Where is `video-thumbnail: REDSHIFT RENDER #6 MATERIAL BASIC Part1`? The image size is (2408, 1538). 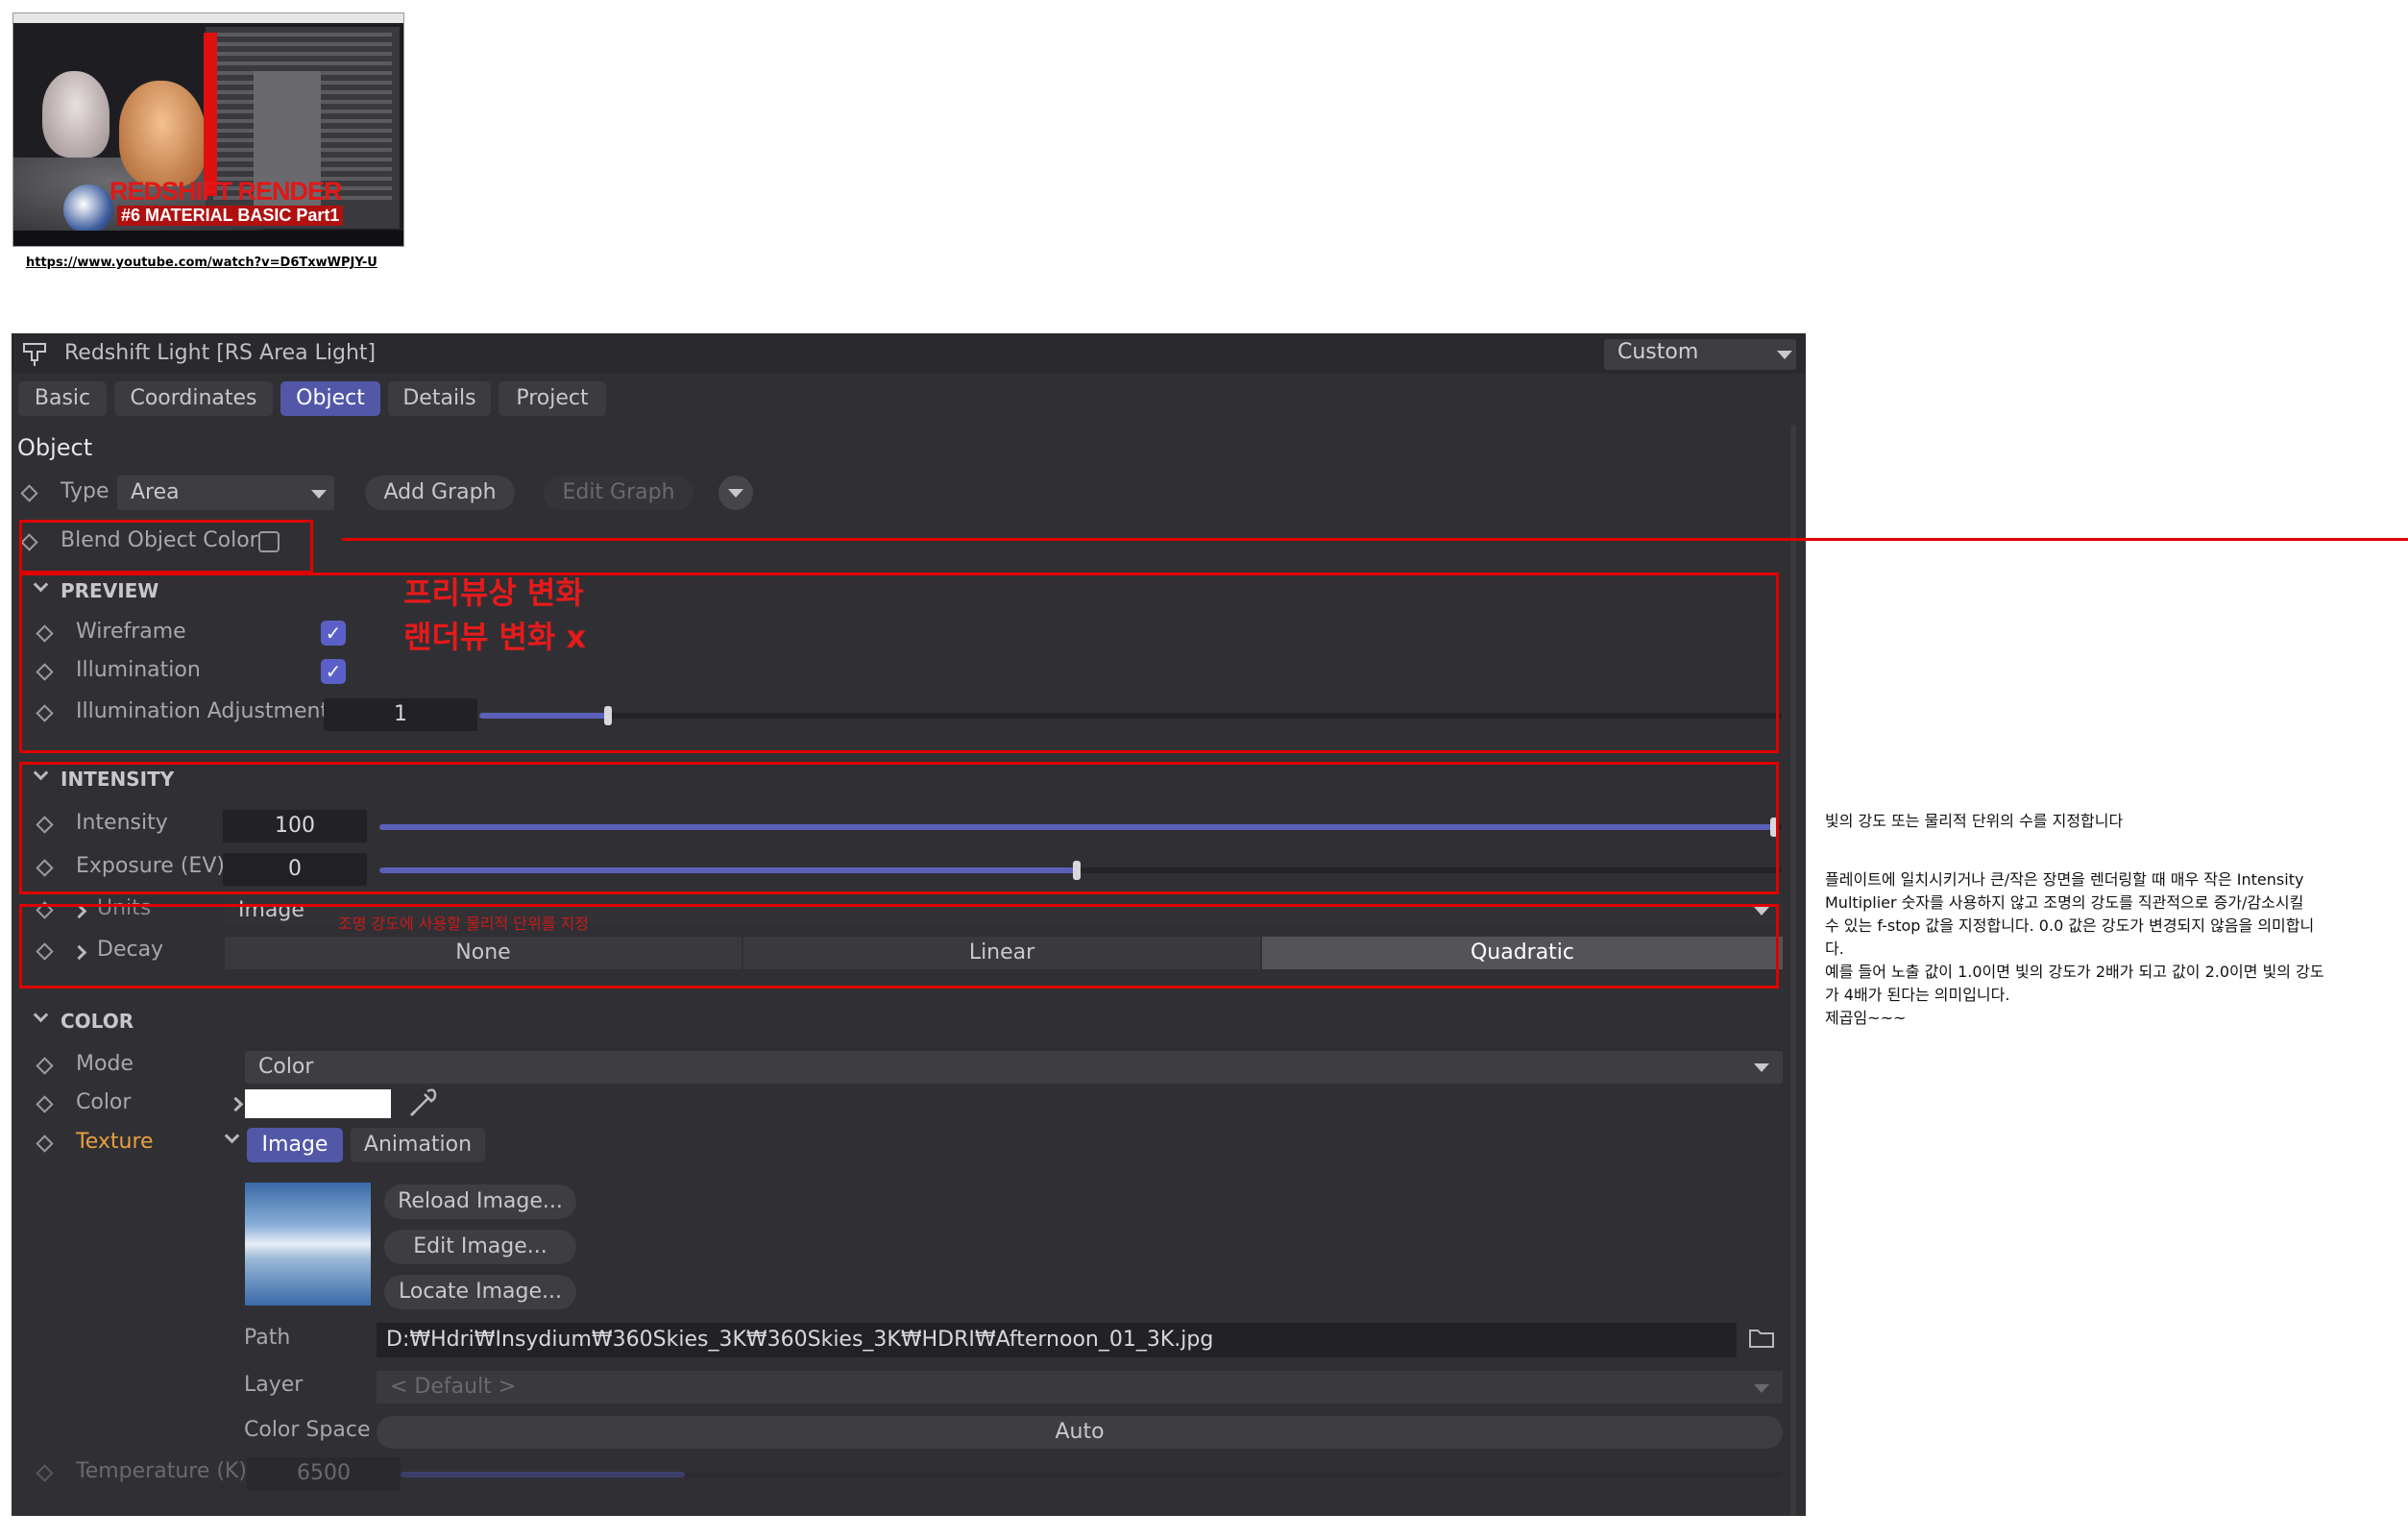
video-thumbnail: REDSHIFT RENDER #6 MATERIAL BASIC Part1 is located at coordinates (208, 129).